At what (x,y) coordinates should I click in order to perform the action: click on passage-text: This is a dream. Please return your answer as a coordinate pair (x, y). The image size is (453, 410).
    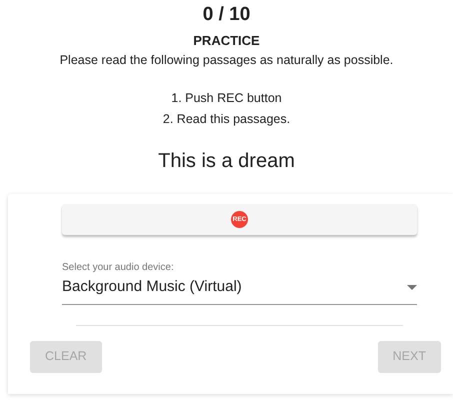
    Looking at the image, I should click on (226, 161).